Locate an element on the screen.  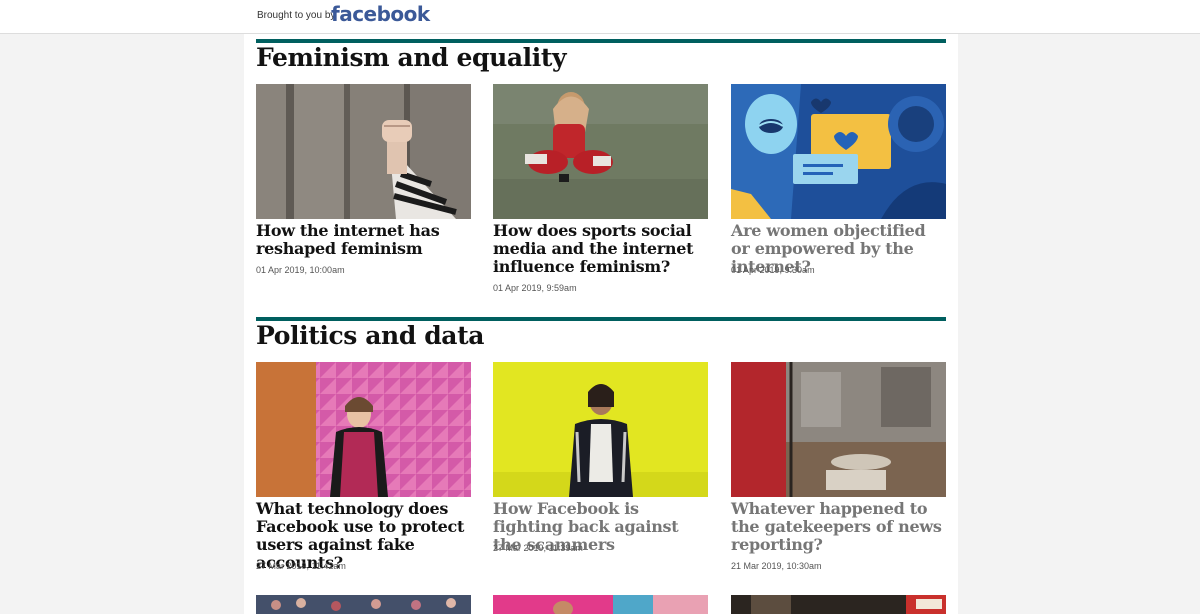
section-heading: Feminism and equality is located at coordinates (411, 57).